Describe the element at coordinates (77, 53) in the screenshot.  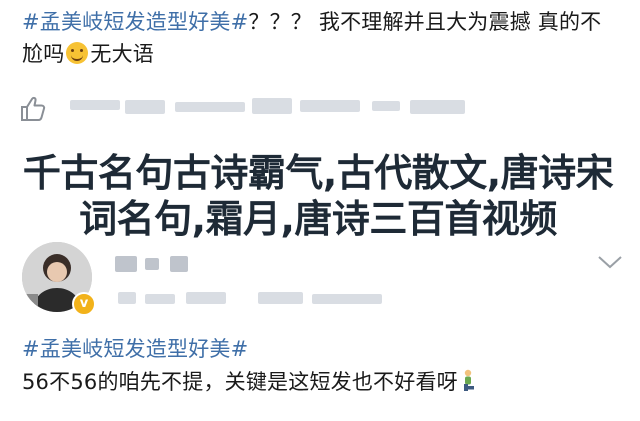
I see `smiling-face-icon` at that location.